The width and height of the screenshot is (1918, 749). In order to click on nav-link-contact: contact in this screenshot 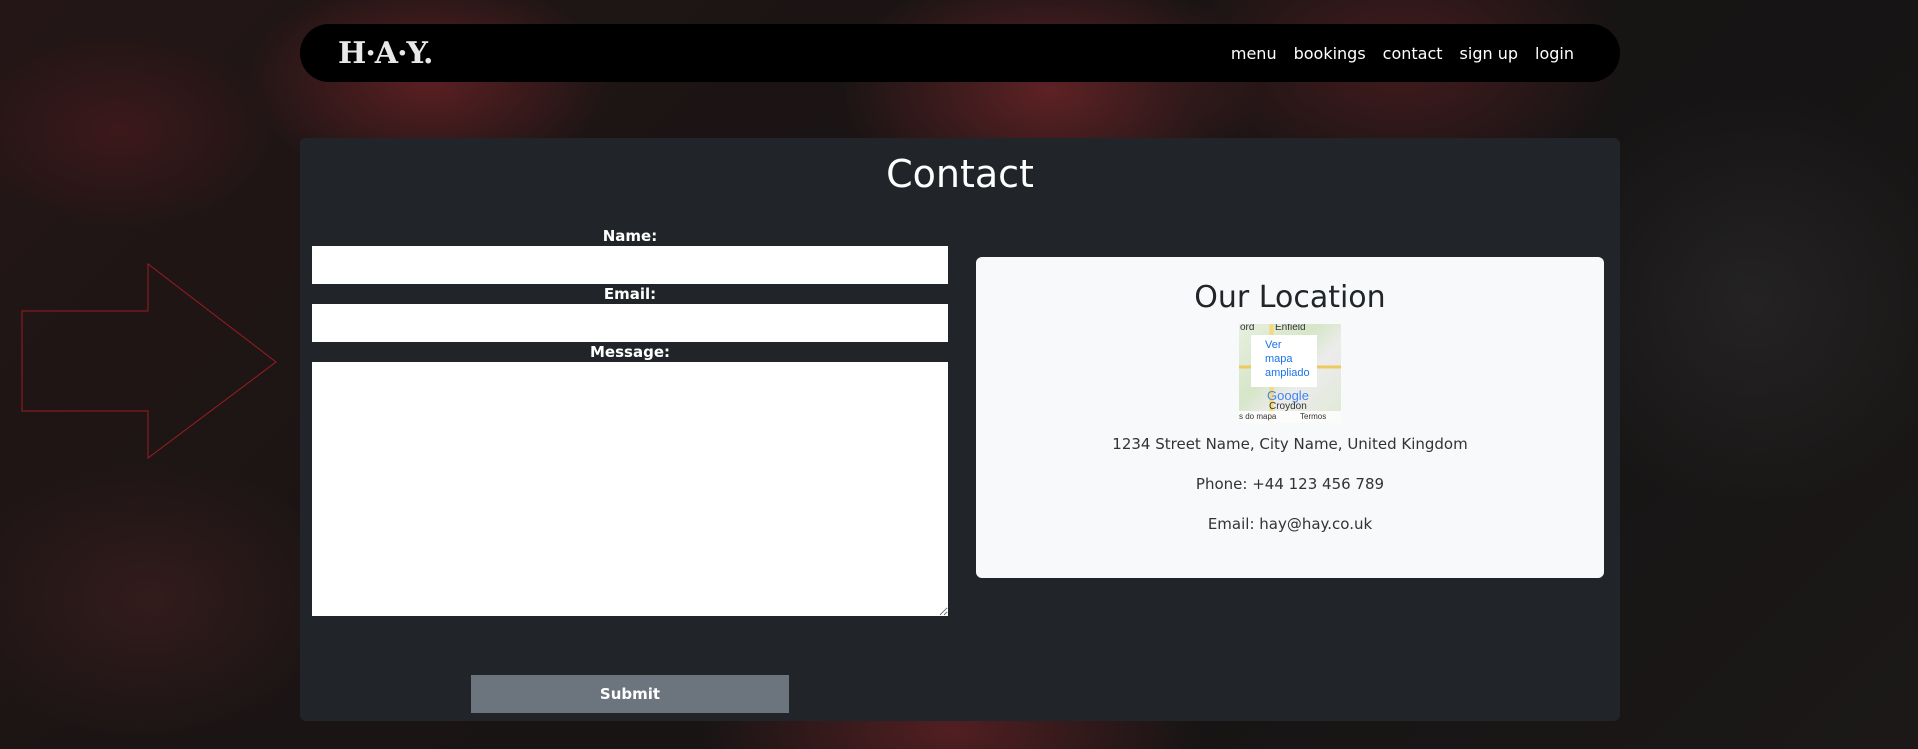, I will do `click(1413, 53)`.